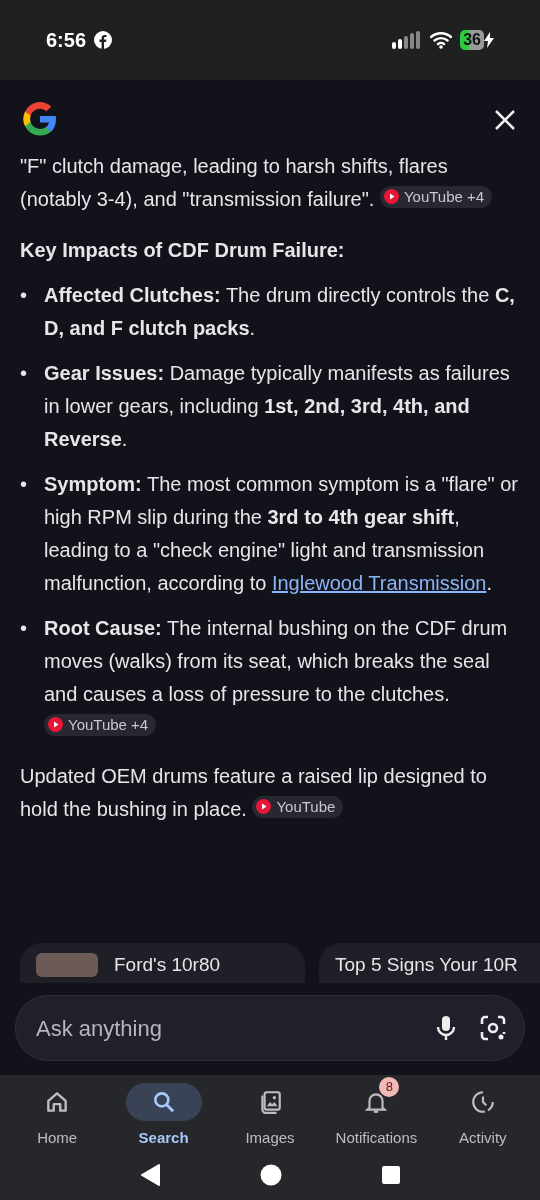  Describe the element at coordinates (277, 406) in the screenshot. I see `body-text: Gear Issues: Damage typically manifests as failures in lower gears, including 1st, 2nd, 3rd, 4th, and Reverse.` at that location.